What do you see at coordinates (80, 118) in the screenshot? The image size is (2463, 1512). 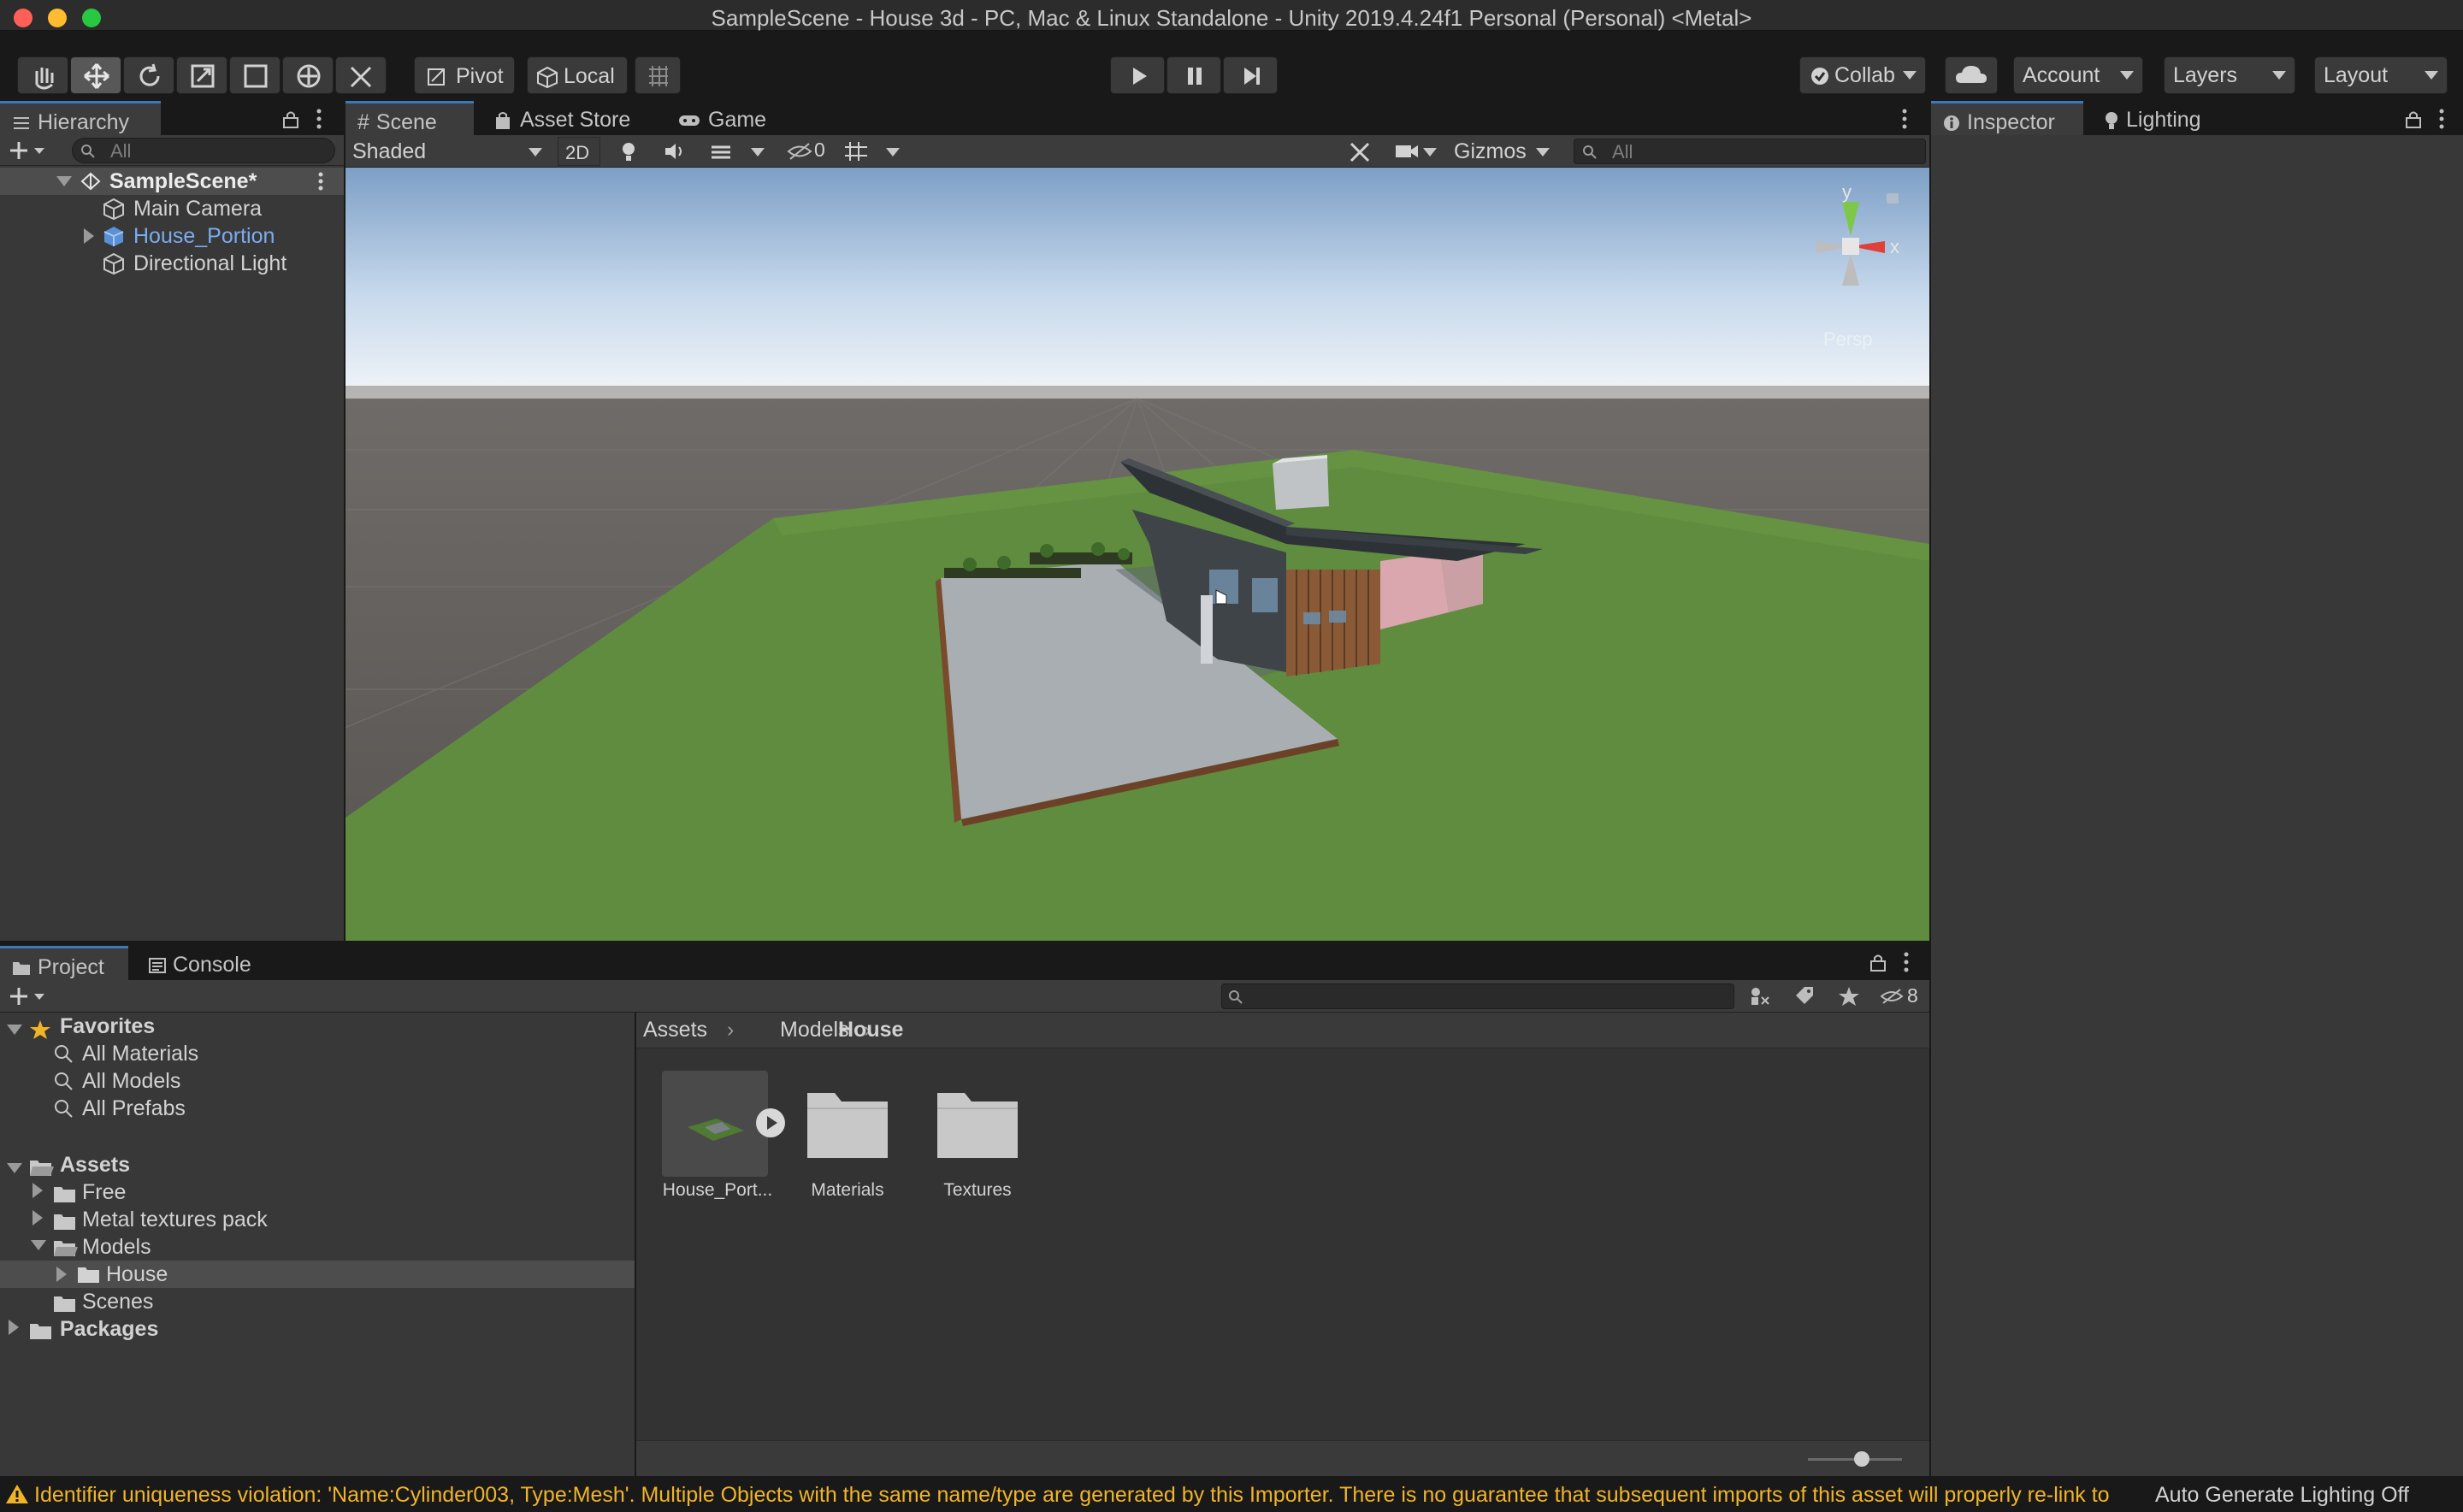 I see `tab-hierarchy: Hierarchy` at bounding box center [80, 118].